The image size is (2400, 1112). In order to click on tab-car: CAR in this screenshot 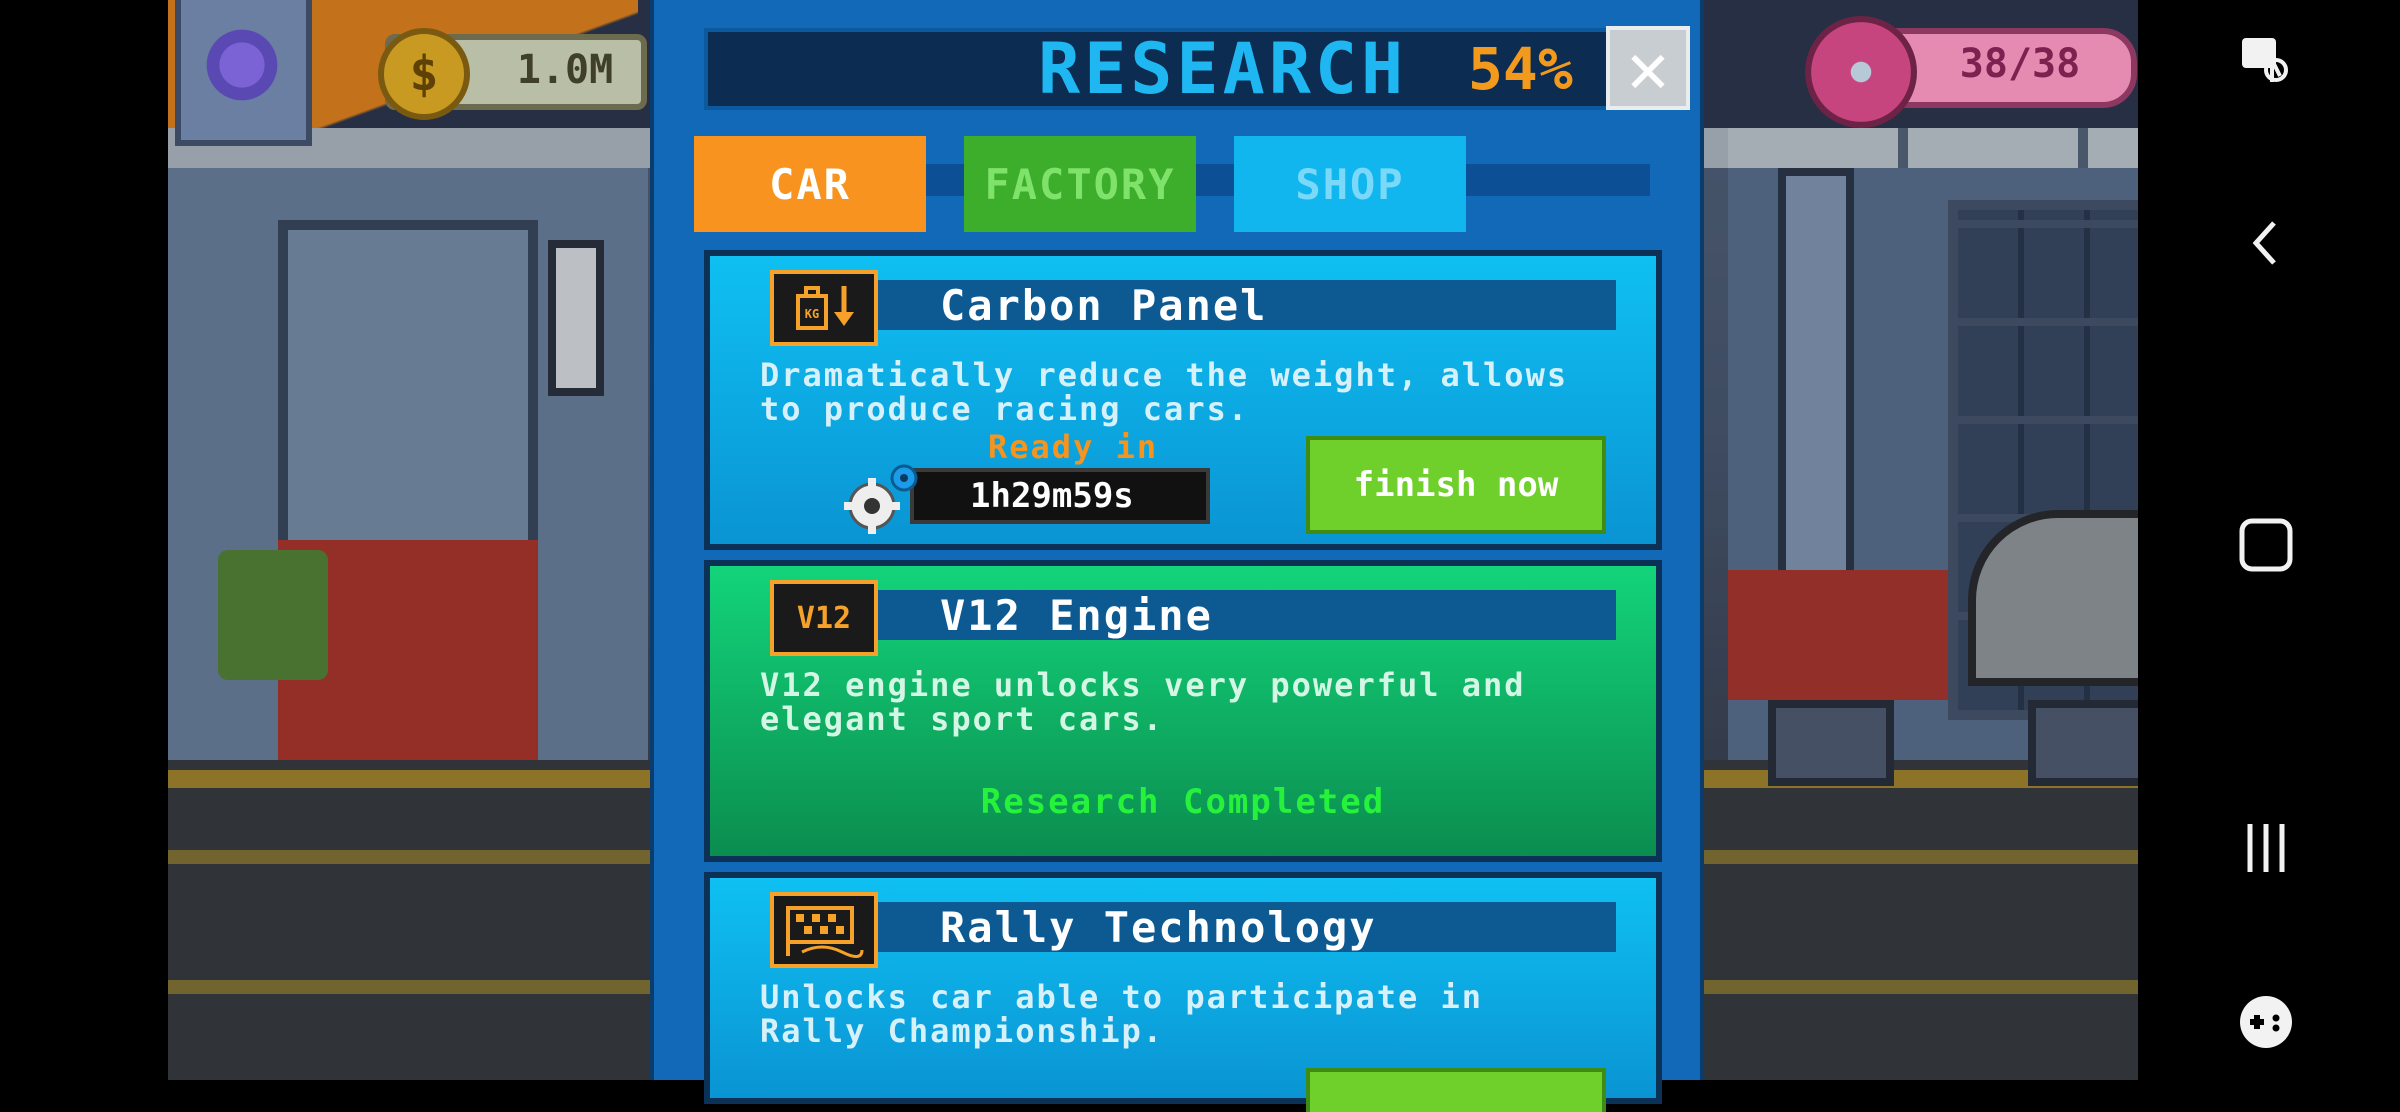, I will do `click(810, 184)`.